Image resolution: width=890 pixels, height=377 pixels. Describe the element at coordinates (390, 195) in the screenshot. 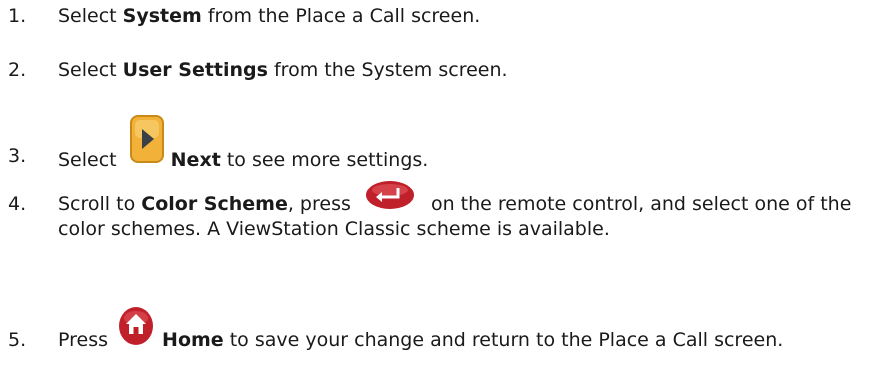

I see `enter-return-button-icon` at that location.